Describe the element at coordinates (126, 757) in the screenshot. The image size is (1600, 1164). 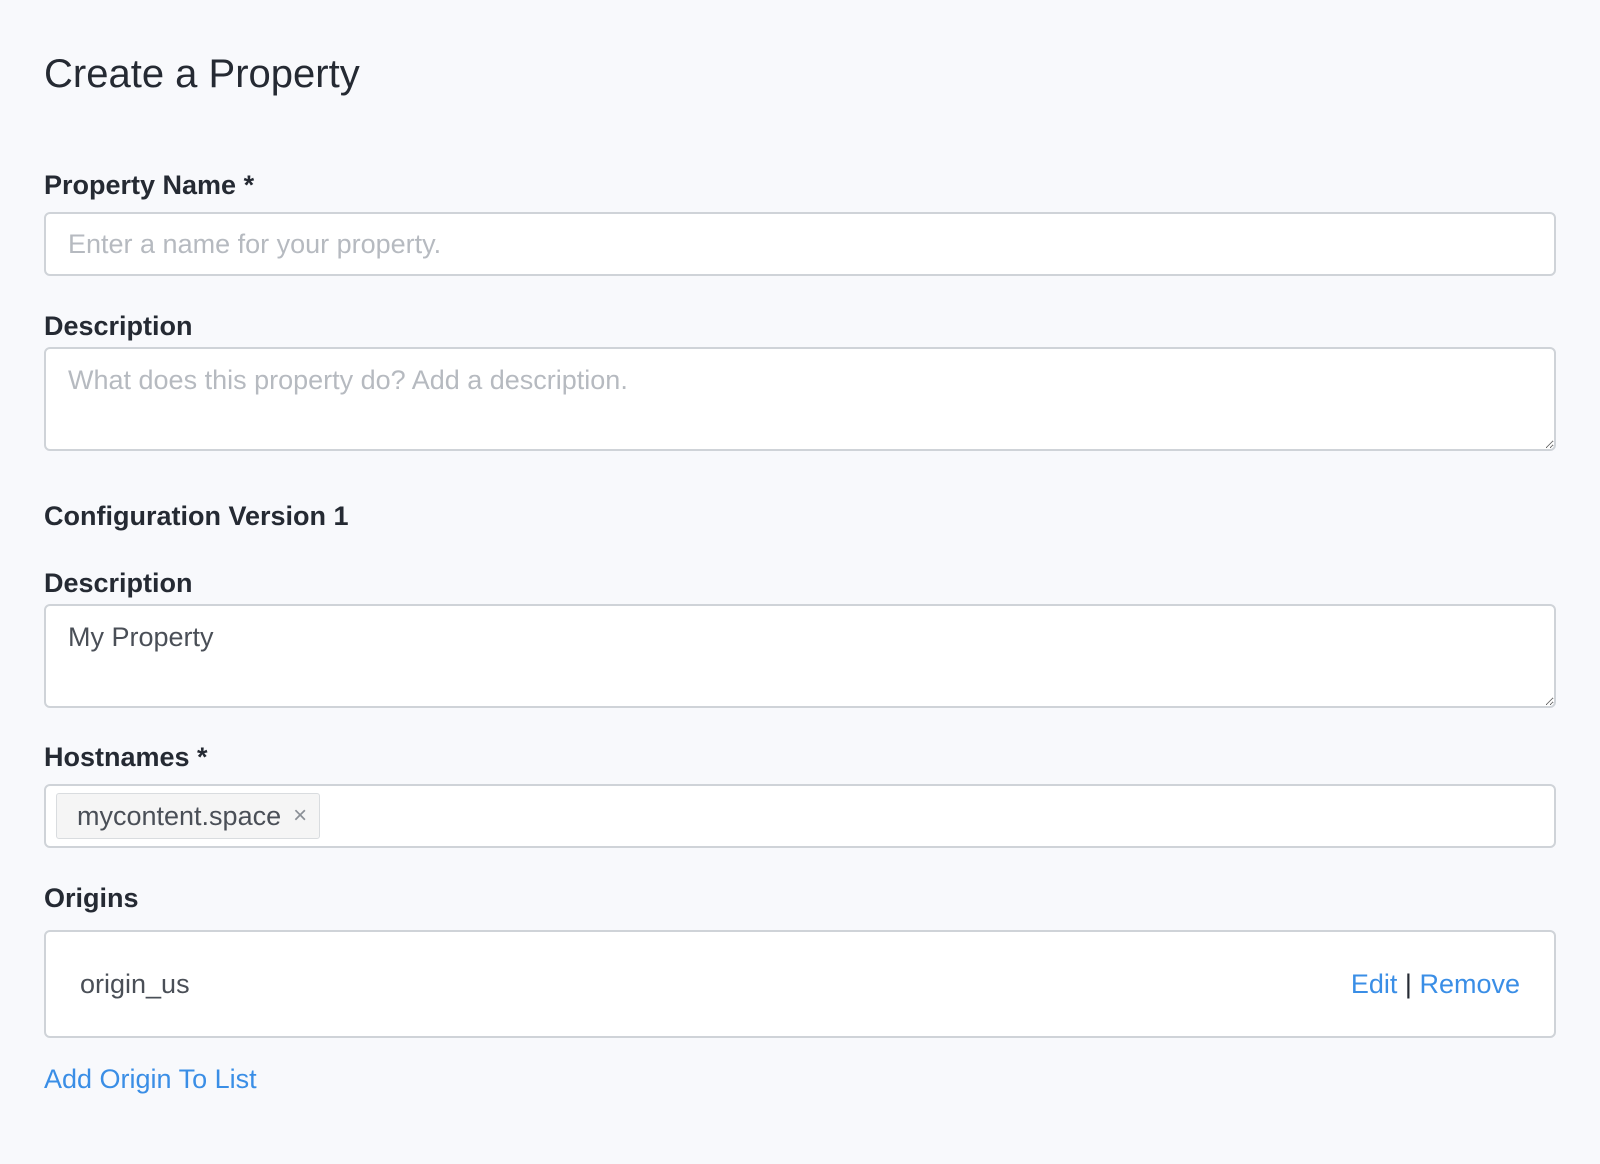
I see `hostnames-label: Hostnames *` at that location.